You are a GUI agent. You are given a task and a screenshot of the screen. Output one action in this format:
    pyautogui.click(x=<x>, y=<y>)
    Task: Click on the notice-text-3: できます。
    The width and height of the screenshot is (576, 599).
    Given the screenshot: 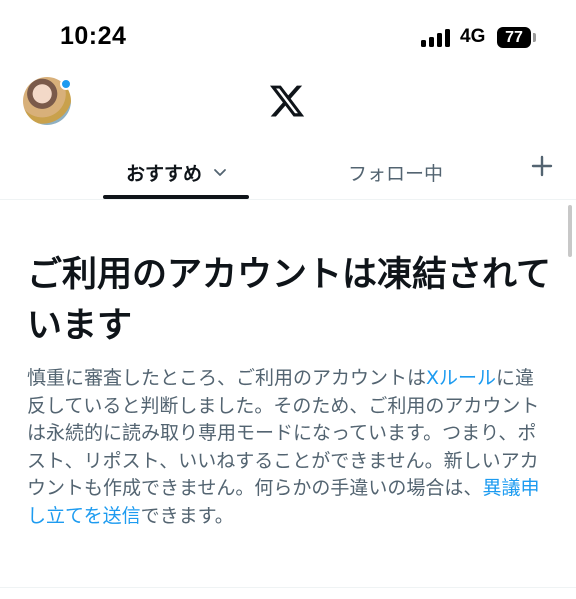 What is the action you would take?
    pyautogui.click(x=187, y=515)
    